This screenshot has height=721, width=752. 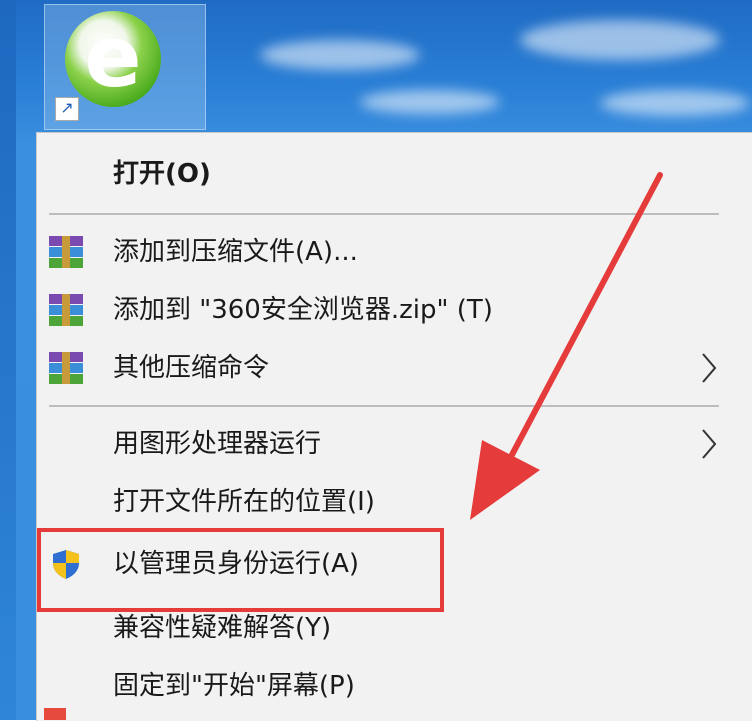 I want to click on menu-item-label: 固定到"开始"屏幕(P), so click(x=234, y=686).